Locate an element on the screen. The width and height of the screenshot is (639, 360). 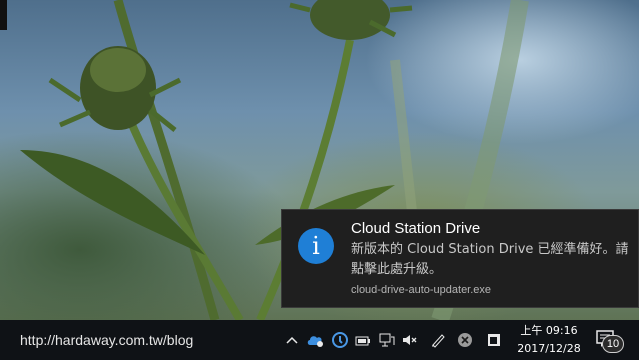
notification-title: Cloud Station Drive is located at coordinates (416, 228).